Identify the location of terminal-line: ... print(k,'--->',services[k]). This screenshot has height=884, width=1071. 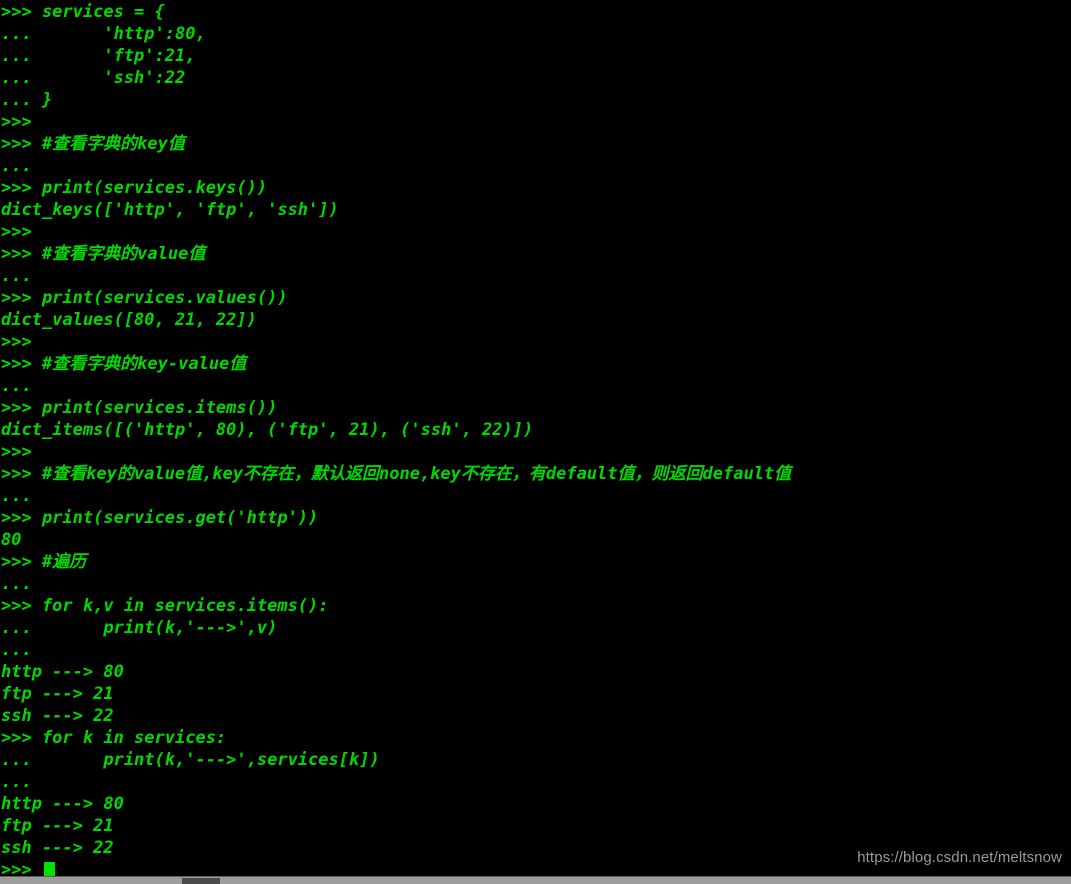
(190, 760).